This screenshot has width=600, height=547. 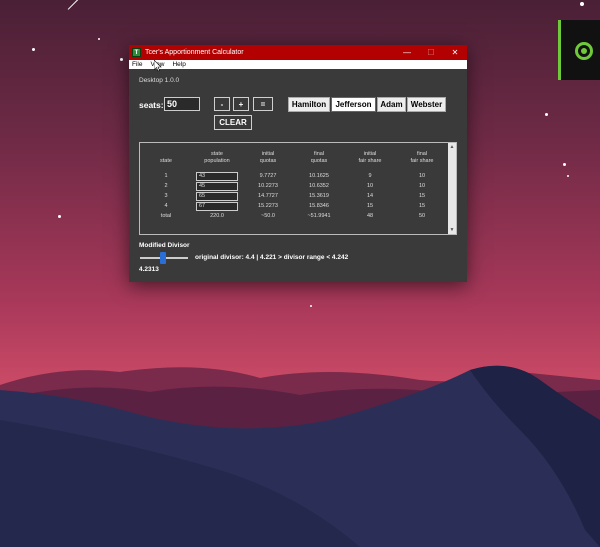 I want to click on divisor-slider-thumb, so click(x=163, y=258).